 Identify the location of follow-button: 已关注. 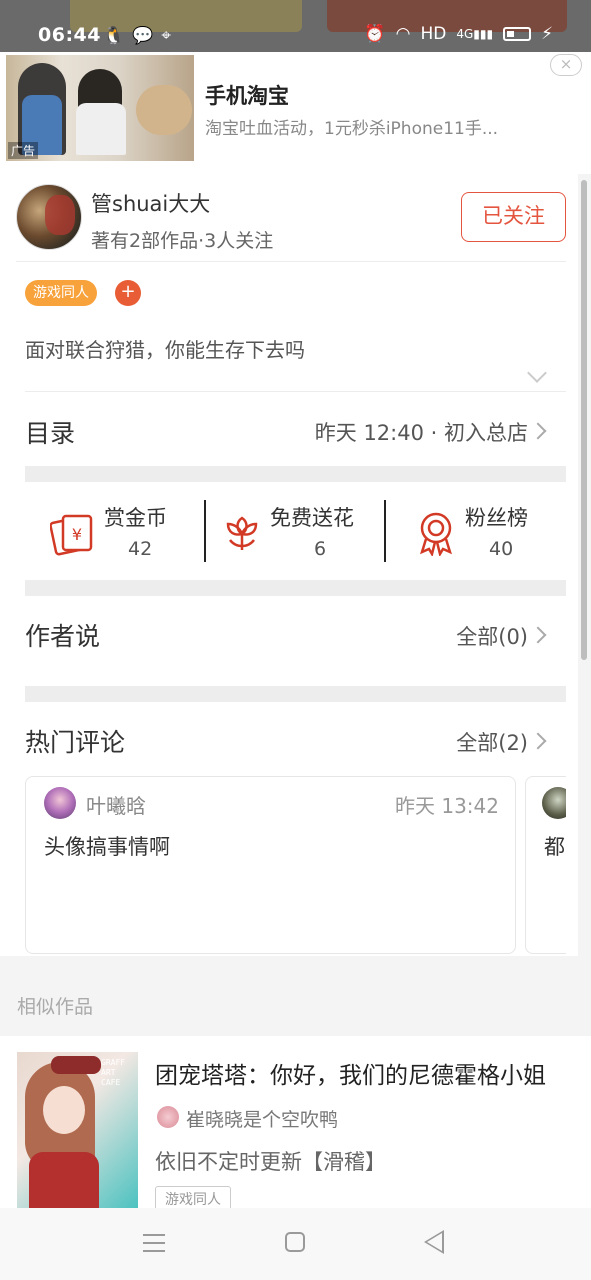
(513, 217).